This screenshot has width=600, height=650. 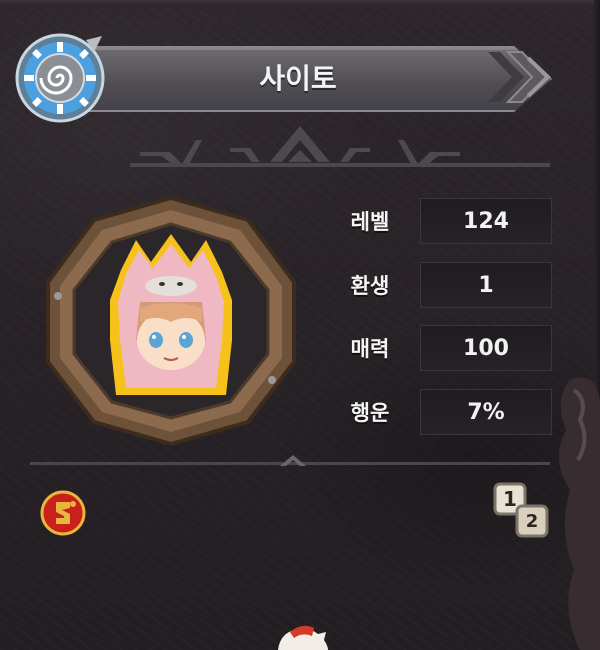 I want to click on top-border, so click(x=300, y=3).